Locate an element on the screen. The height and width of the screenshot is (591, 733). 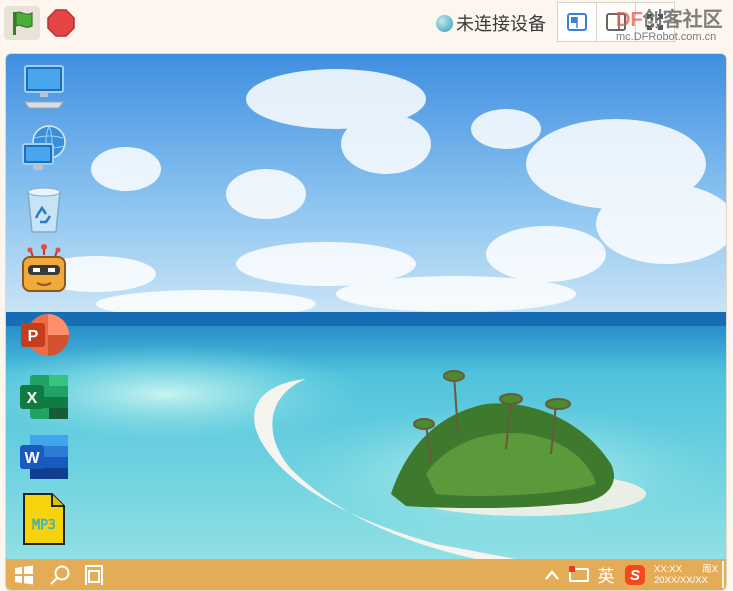
computer-icon is located at coordinates (44, 87).